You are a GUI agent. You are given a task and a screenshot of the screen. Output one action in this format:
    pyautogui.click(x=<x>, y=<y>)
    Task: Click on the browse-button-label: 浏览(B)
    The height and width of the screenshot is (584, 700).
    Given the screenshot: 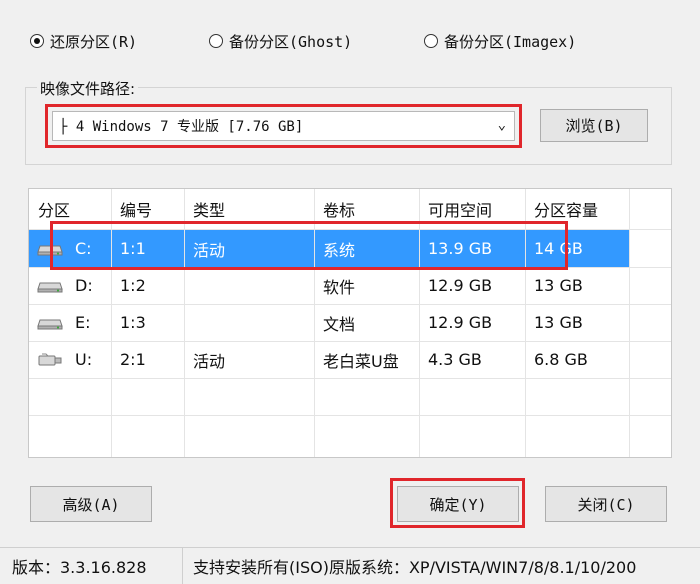 What is the action you would take?
    pyautogui.click(x=594, y=126)
    